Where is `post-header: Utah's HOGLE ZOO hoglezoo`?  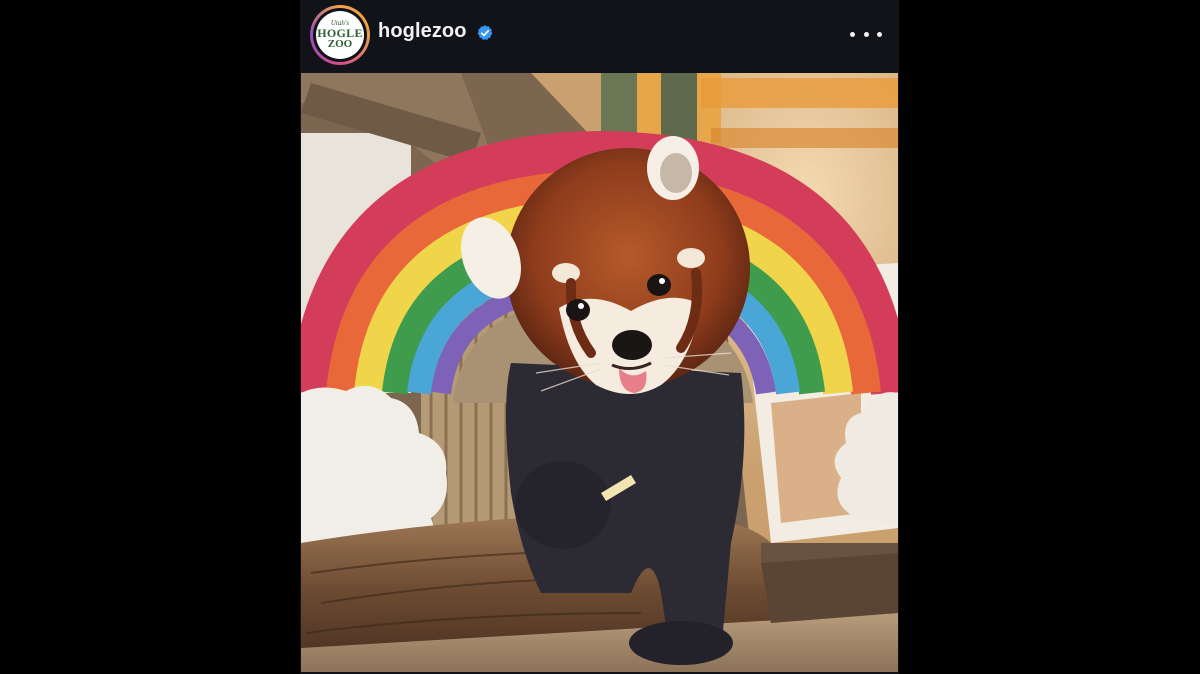 post-header: Utah's HOGLE ZOO hoglezoo is located at coordinates (599, 36).